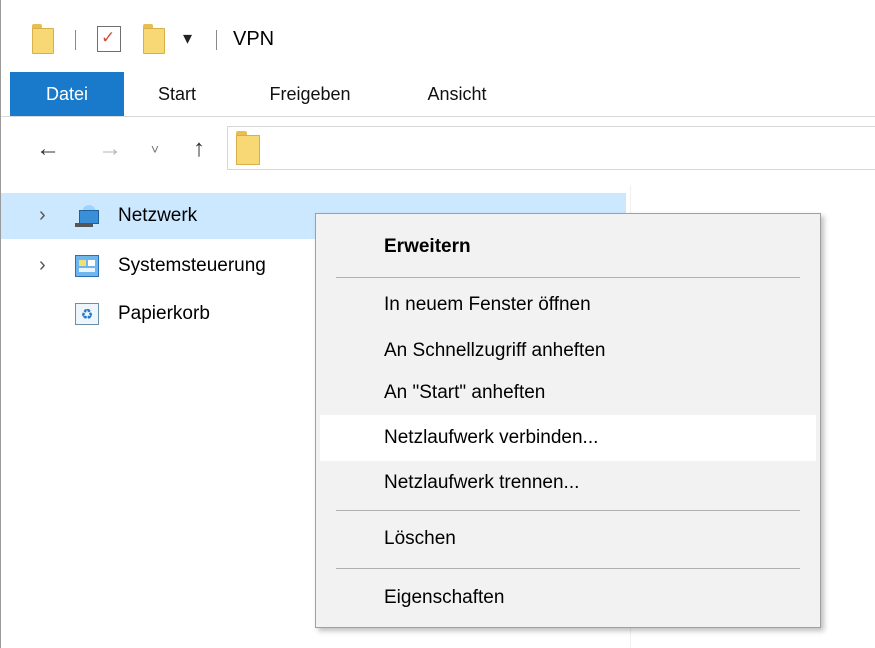  Describe the element at coordinates (87, 266) in the screenshot. I see `control-panel-icon` at that location.